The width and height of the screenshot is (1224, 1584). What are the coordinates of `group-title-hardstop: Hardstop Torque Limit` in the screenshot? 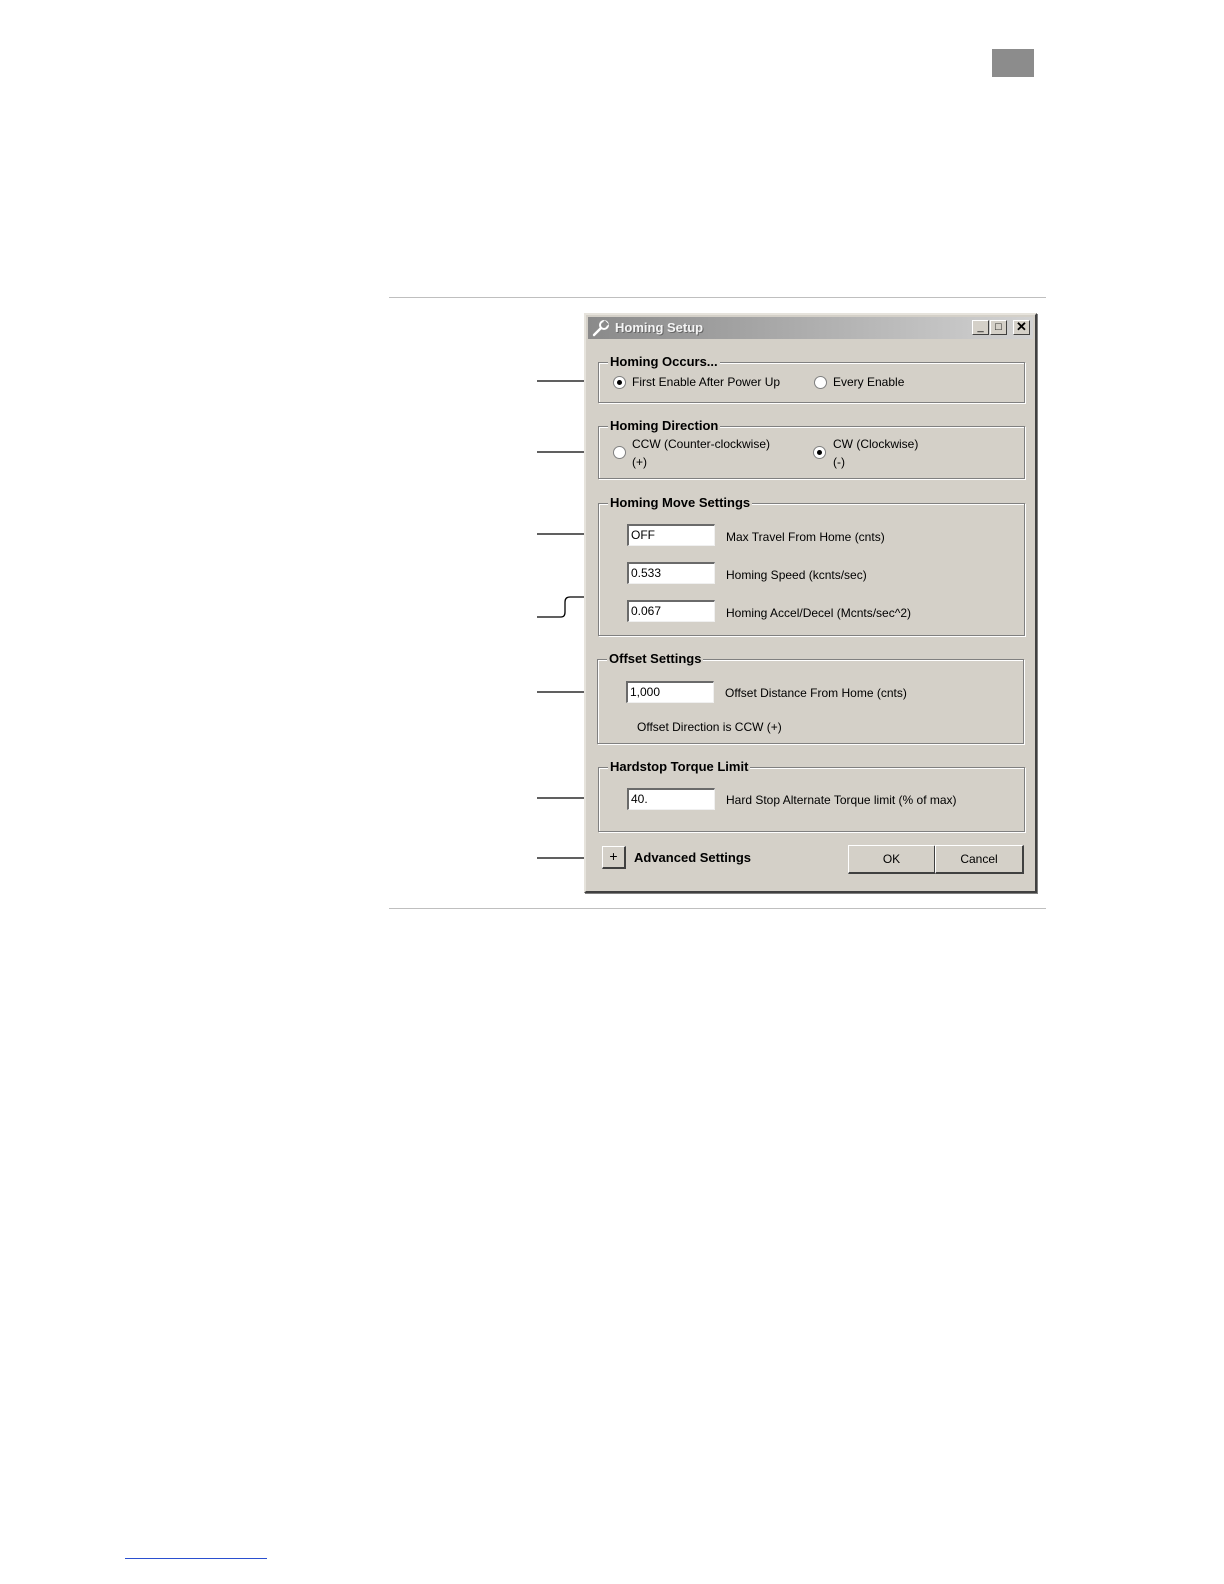 It's located at (679, 766).